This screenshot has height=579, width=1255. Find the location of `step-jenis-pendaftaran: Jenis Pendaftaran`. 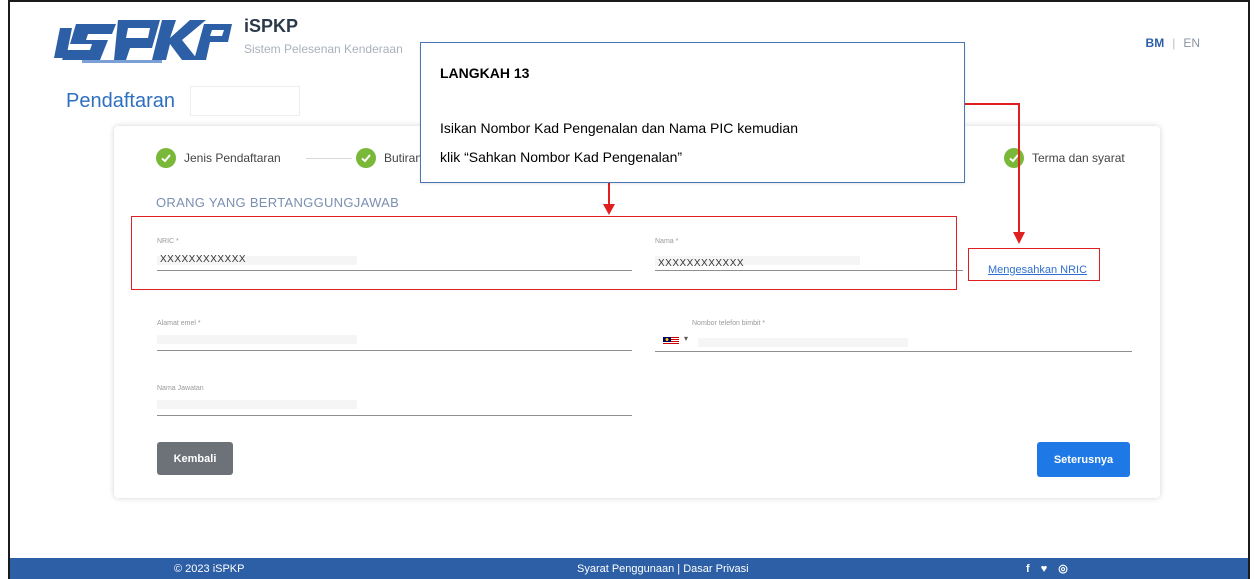

step-jenis-pendaftaran: Jenis Pendaftaran is located at coordinates (218, 158).